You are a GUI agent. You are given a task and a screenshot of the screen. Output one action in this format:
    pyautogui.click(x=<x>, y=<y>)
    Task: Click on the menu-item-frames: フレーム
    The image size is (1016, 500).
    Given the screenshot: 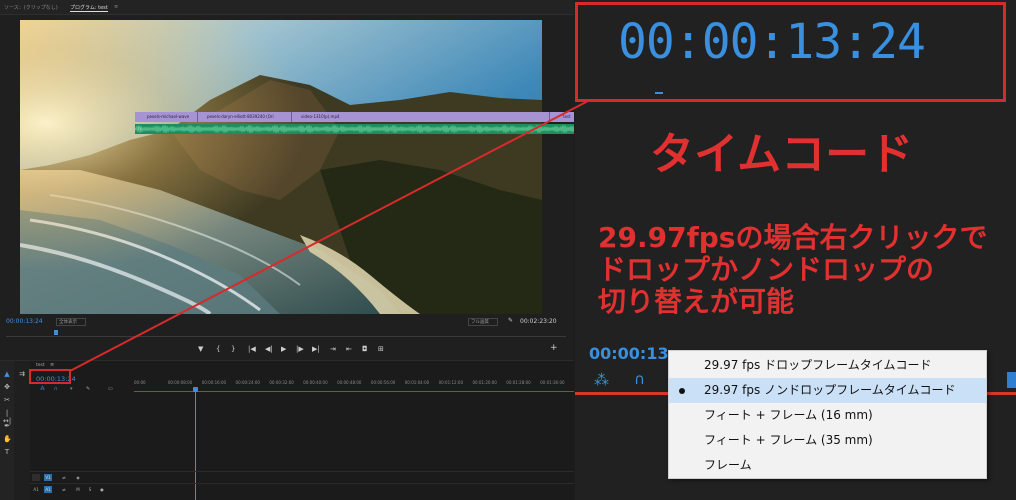 What is the action you would take?
    pyautogui.click(x=827, y=465)
    